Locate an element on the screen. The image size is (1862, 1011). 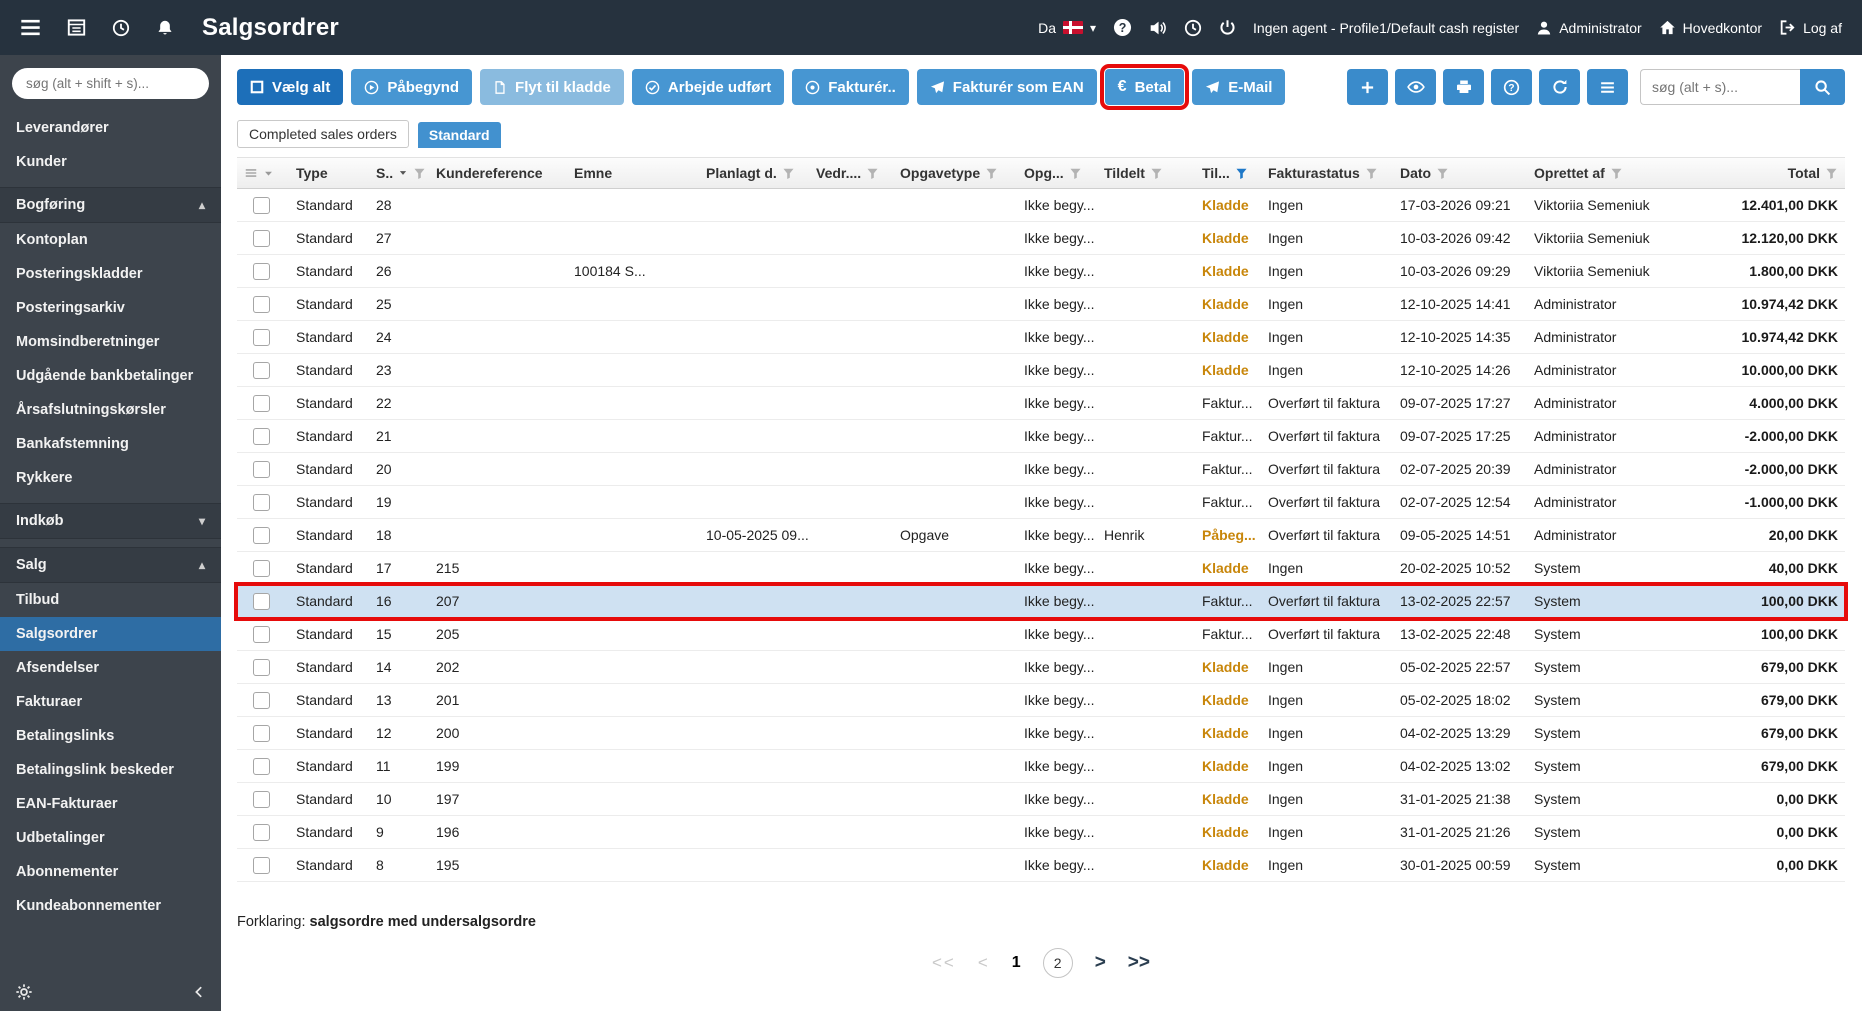
flyt-til-kladde-button: Flyt til kladde is located at coordinates (552, 87).